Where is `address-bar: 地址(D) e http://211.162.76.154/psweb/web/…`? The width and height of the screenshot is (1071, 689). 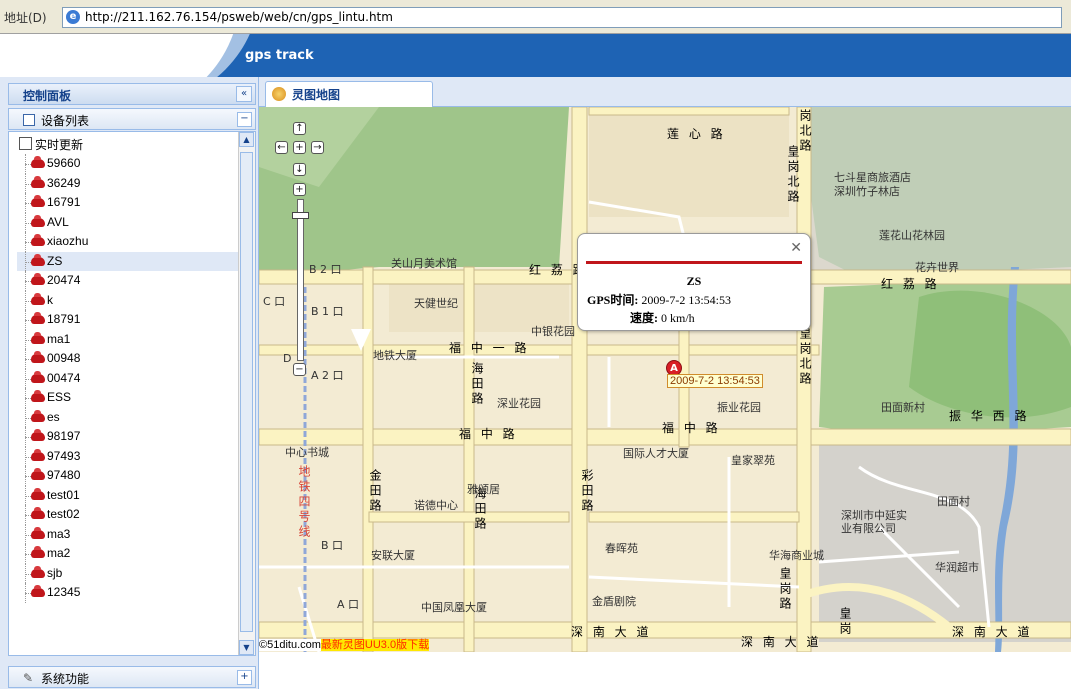
address-bar: 地址(D) e http://211.162.76.154/psweb/web/… is located at coordinates (535, 17).